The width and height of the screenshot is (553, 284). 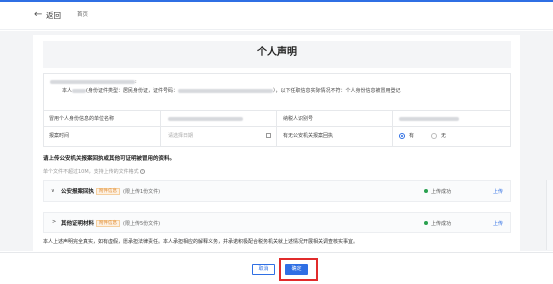 I want to click on upload-hint: 单个文件不超过10M，支持上传的文件格式 i, so click(x=94, y=171).